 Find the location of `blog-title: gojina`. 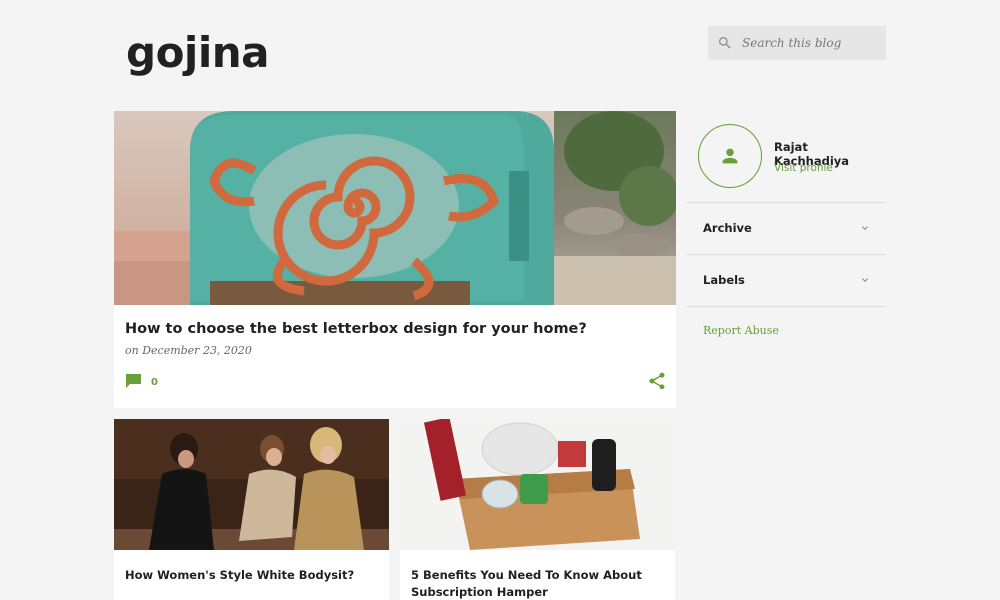

blog-title: gojina is located at coordinates (197, 52).